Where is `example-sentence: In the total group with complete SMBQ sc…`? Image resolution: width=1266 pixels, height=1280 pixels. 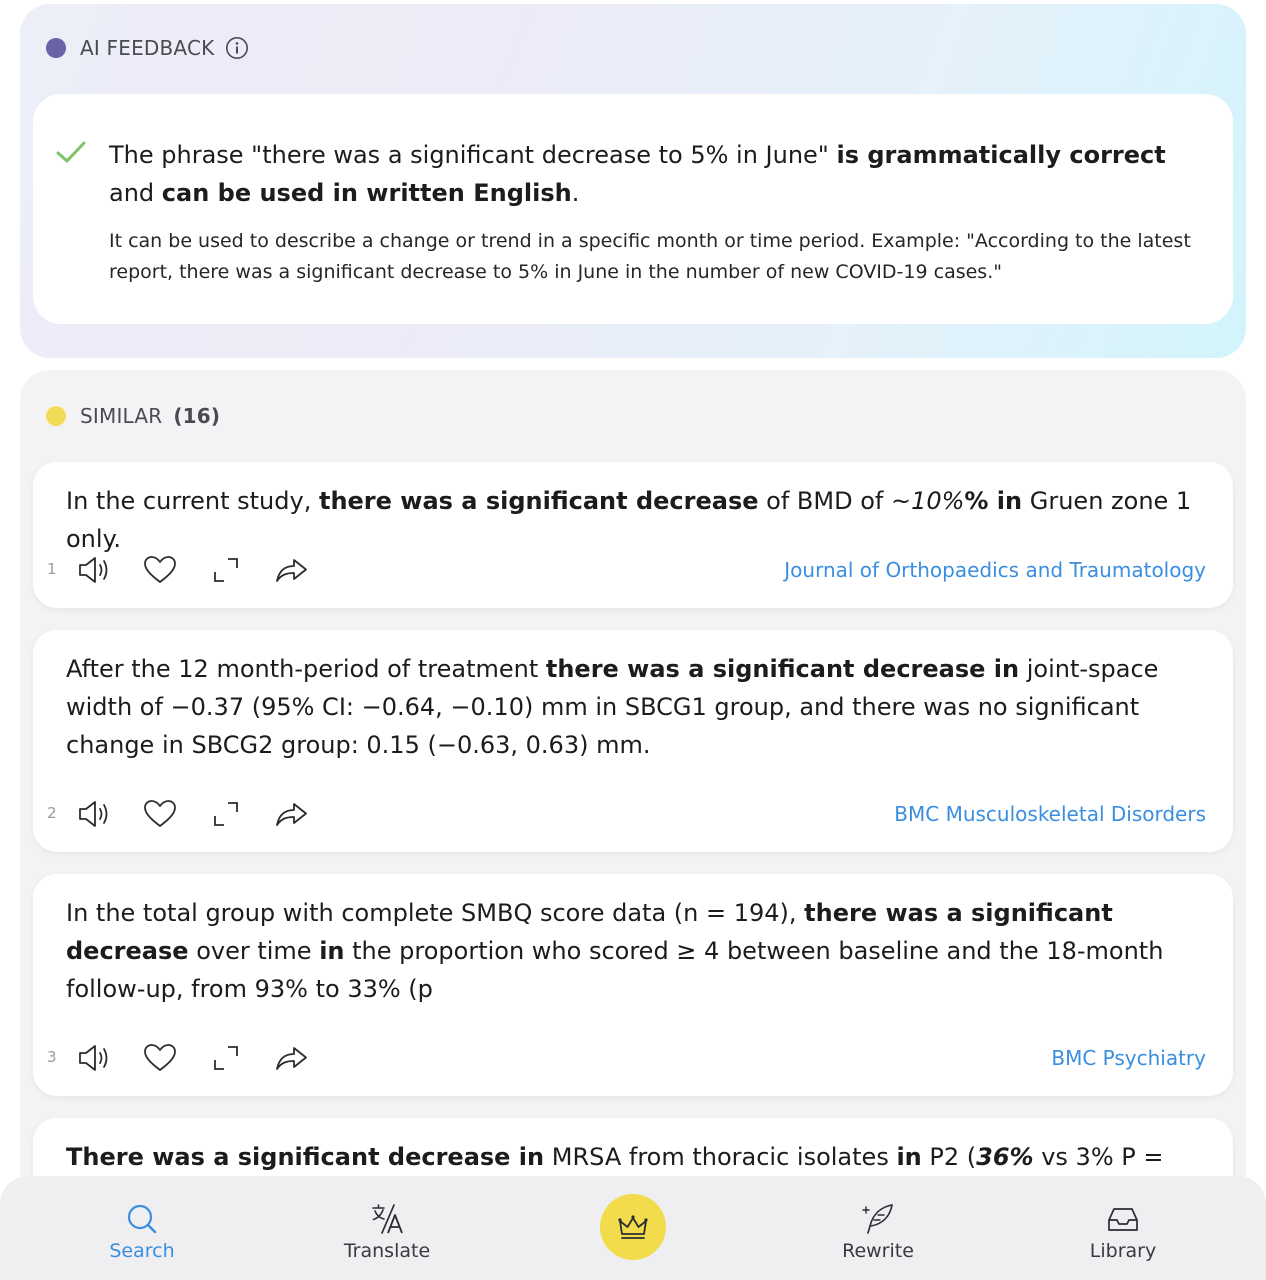
example-sentence: In the total group with complete SMBQ sc… is located at coordinates (615, 951).